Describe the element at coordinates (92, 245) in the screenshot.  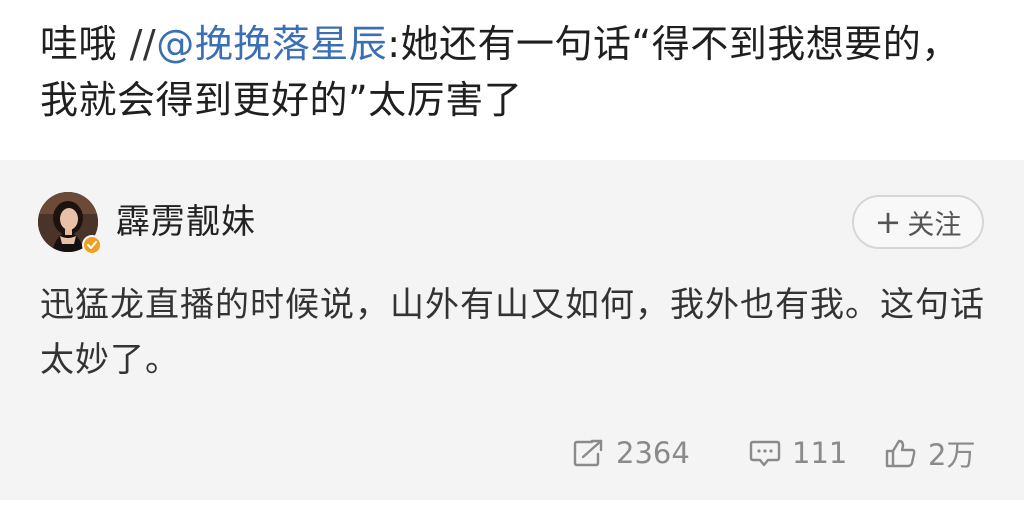
I see `verified-badge-icon` at that location.